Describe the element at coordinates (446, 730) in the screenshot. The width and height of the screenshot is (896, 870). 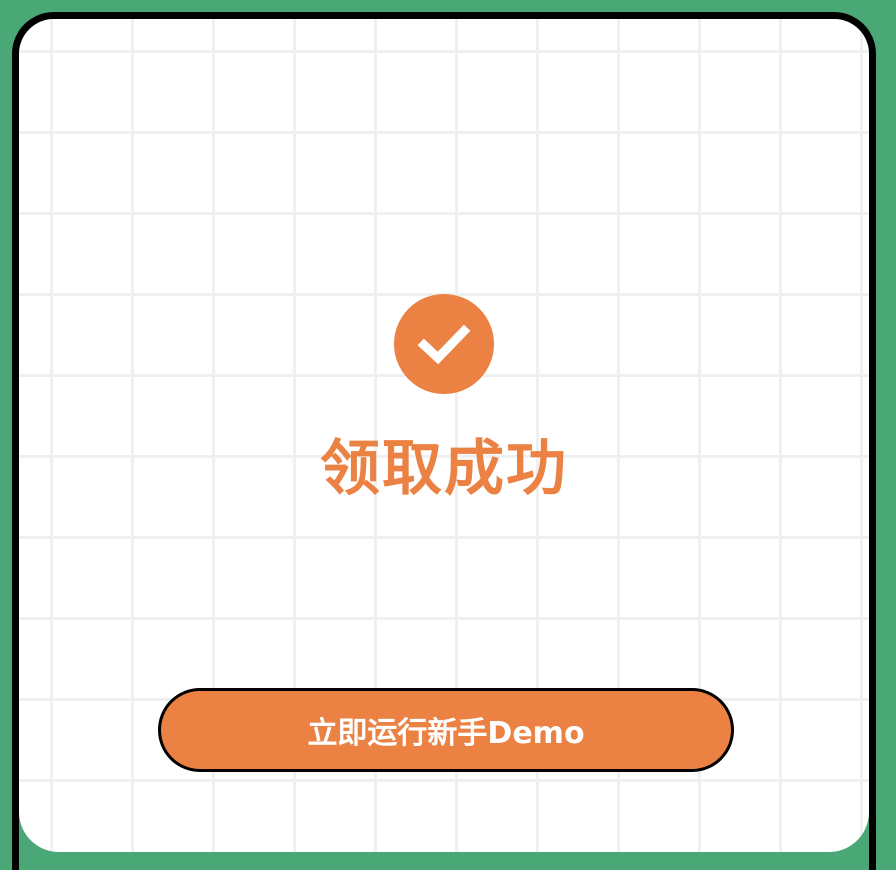
I see `run-demo-button: 立即运行新手Demo` at that location.